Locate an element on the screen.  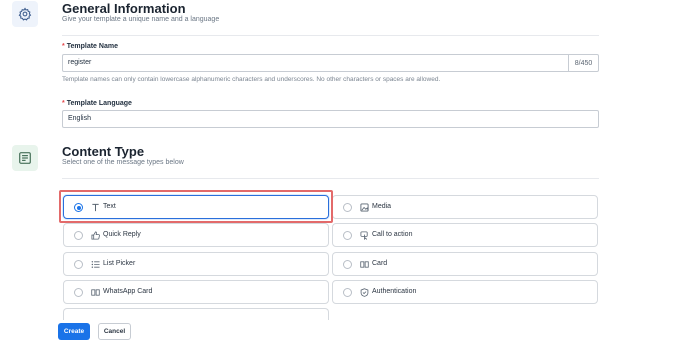
option-quick-reply: Quick Reply is located at coordinates (196, 235).